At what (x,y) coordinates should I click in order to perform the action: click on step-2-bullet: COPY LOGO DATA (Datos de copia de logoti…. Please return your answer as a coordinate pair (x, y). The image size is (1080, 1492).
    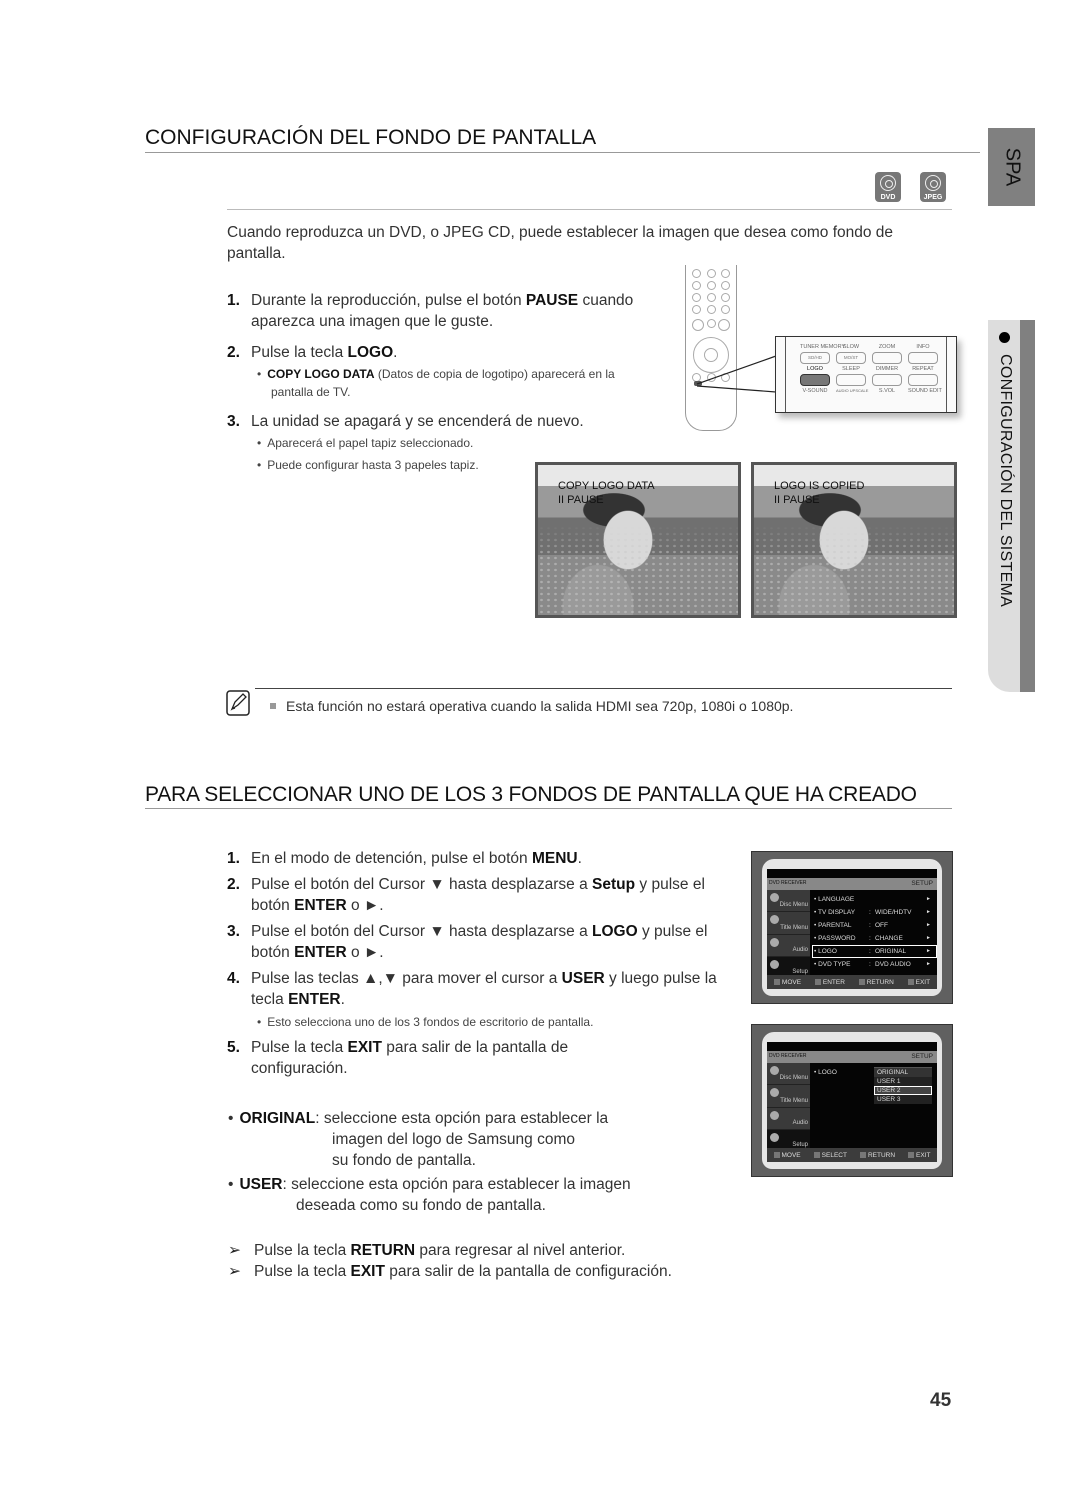
    Looking at the image, I should click on (467, 383).